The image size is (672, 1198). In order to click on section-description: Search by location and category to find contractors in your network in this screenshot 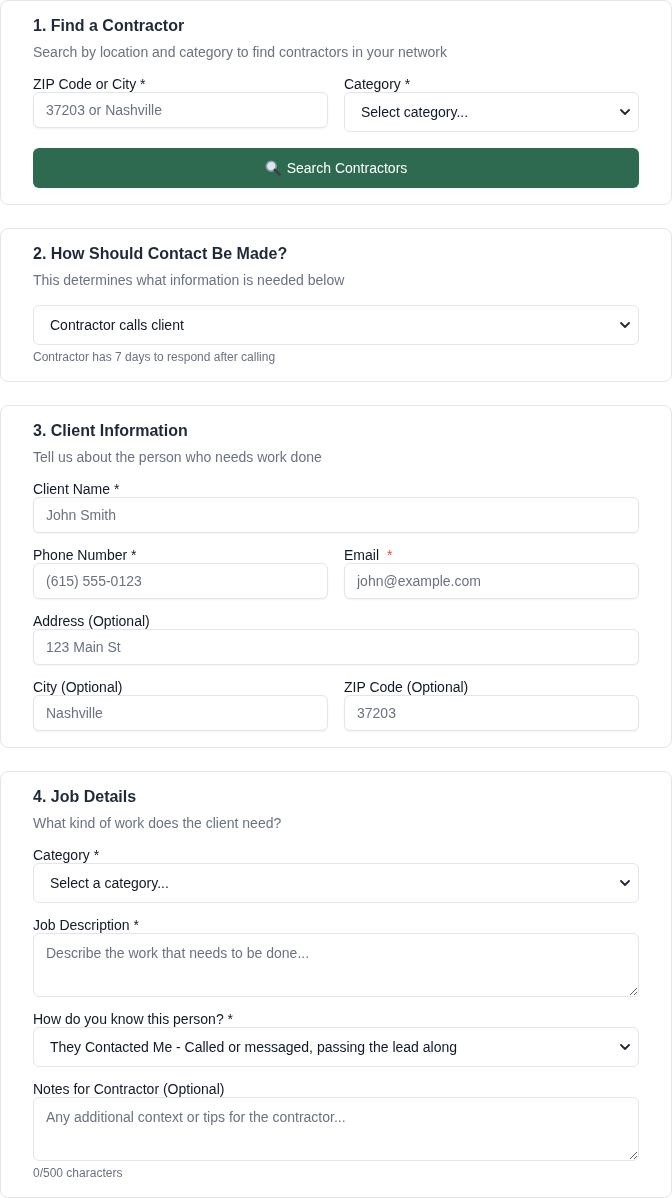, I will do `click(240, 52)`.